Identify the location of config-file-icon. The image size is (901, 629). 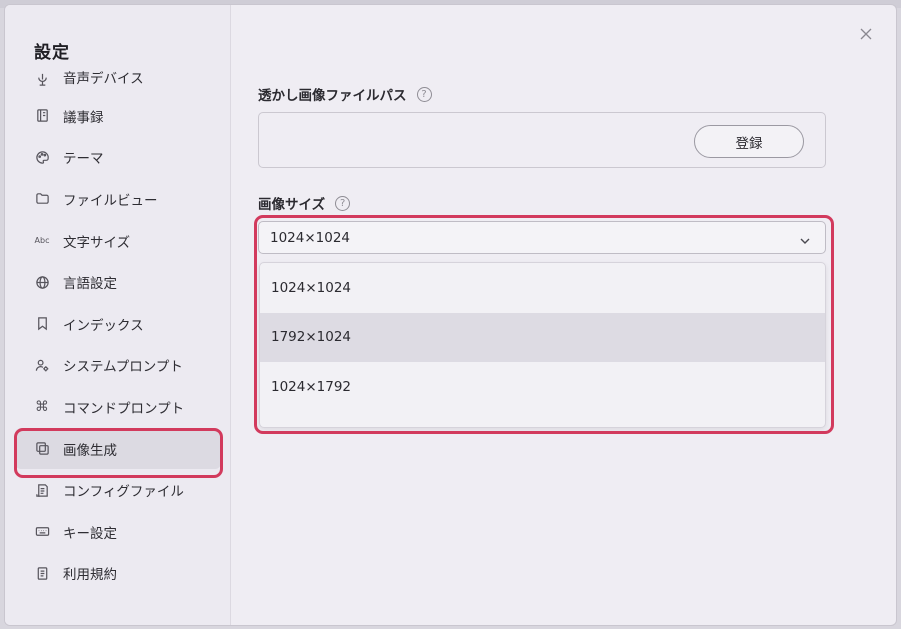
(42, 490).